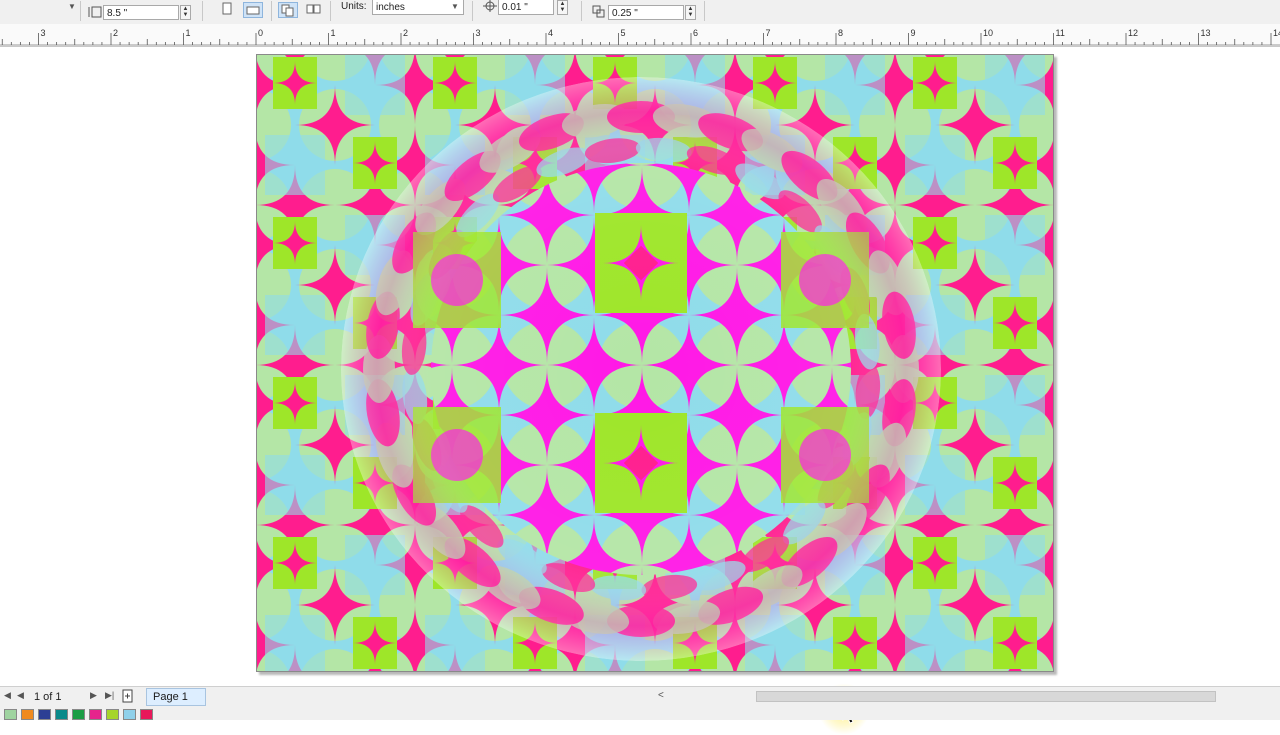  Describe the element at coordinates (986, 696) in the screenshot. I see `horizontal-scrollbar-thumb` at that location.